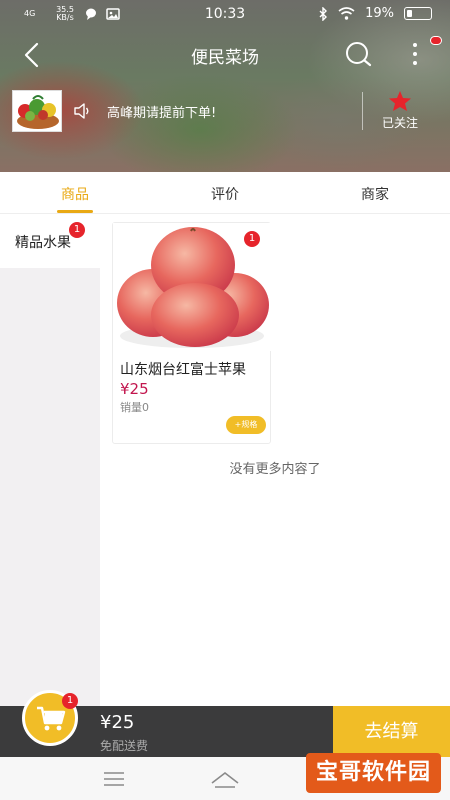  Describe the element at coordinates (391, 731) in the screenshot. I see `checkout-button: 去结算` at that location.